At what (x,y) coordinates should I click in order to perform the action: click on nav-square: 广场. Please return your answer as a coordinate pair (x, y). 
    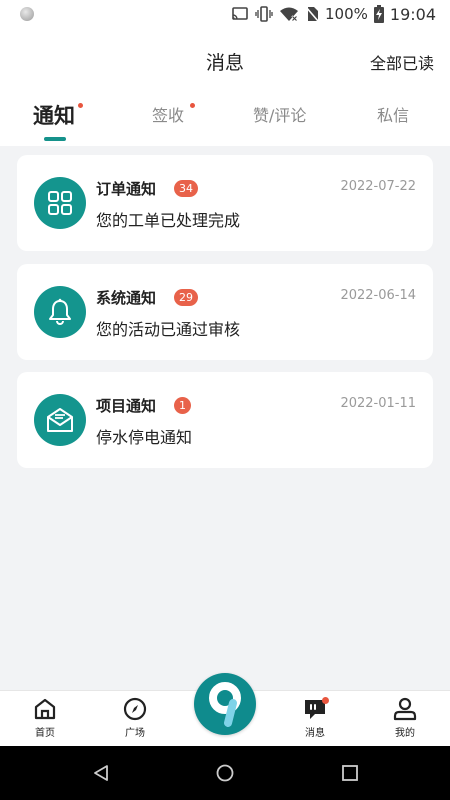
    Looking at the image, I should click on (135, 718).